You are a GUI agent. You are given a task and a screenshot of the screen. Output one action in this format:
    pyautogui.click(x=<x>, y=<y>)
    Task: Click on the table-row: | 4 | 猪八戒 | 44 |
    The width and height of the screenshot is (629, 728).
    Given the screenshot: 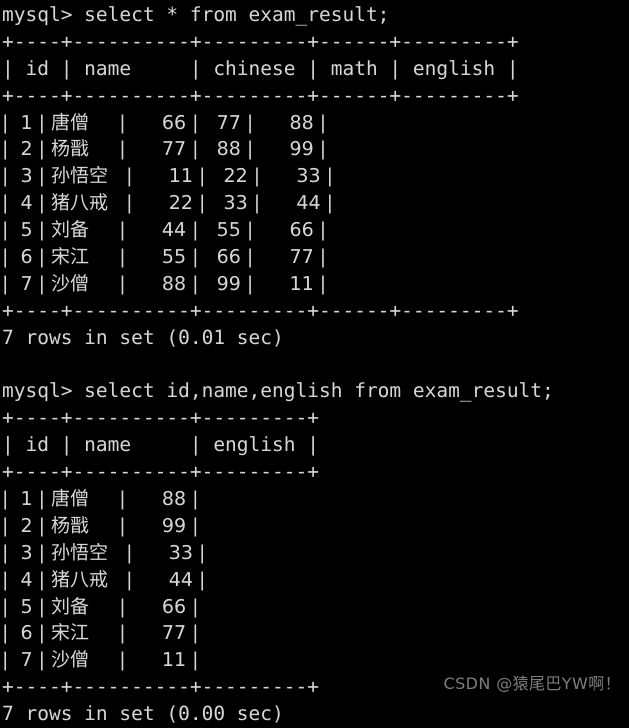 What is the action you would take?
    pyautogui.click(x=104, y=579)
    